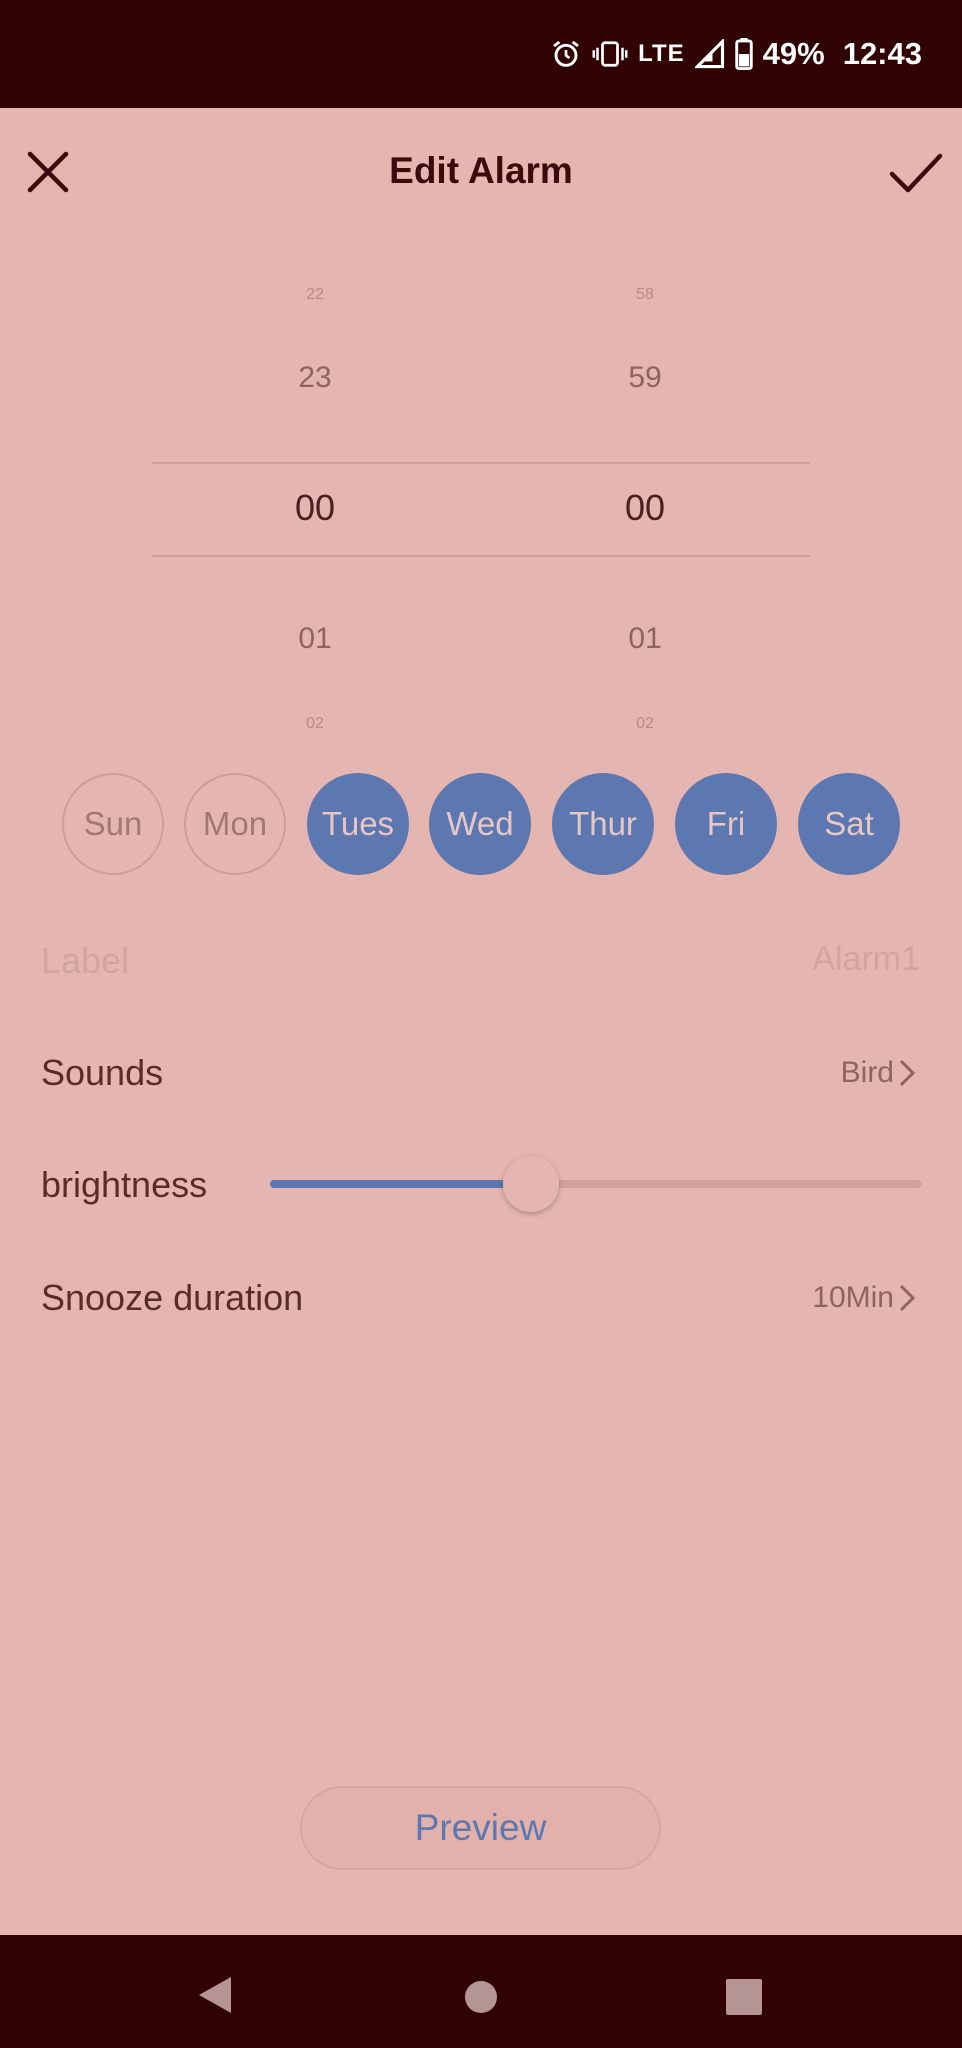 The image size is (962, 2048). I want to click on alarm-icon, so click(566, 53).